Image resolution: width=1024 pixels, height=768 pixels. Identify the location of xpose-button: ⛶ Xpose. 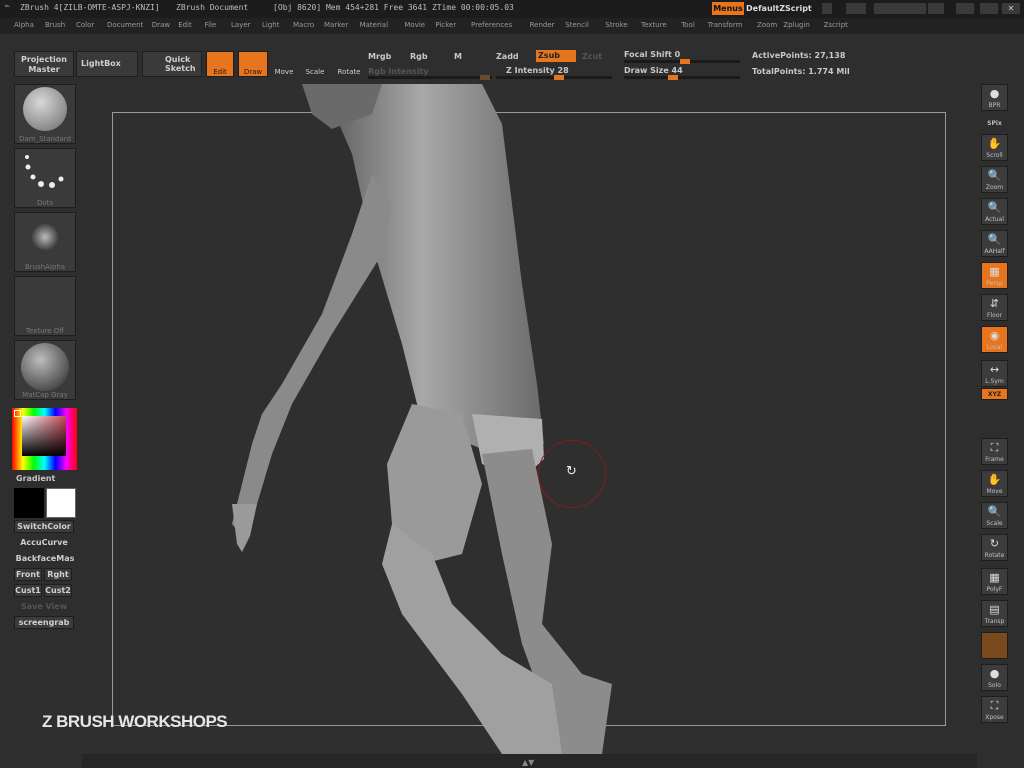
(994, 709).